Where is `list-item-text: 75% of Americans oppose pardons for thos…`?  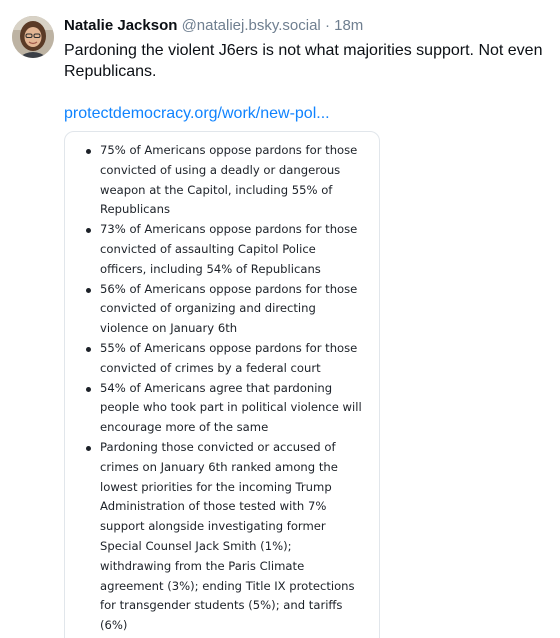
list-item-text: 75% of Americans oppose pardons for thos… is located at coordinates (229, 180).